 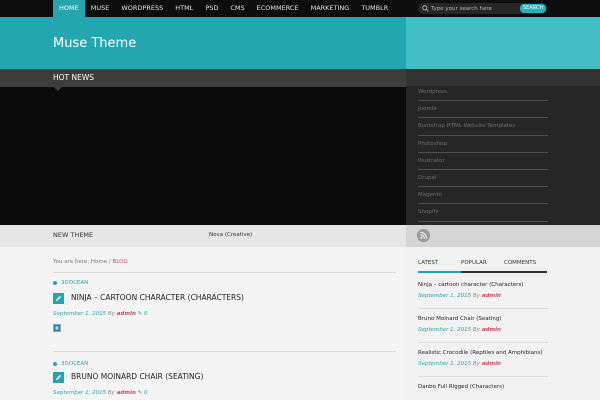 What do you see at coordinates (100, 8) in the screenshot?
I see `nav-item-muse: MUSE` at bounding box center [100, 8].